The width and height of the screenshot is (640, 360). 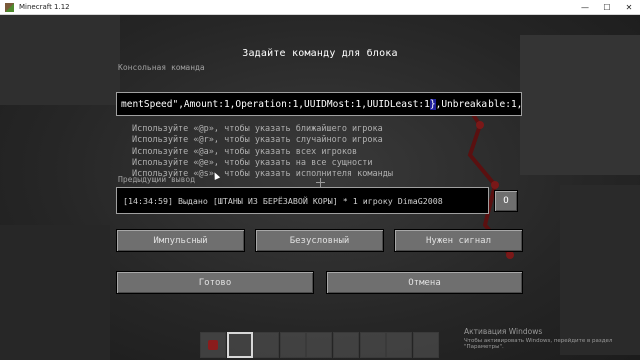 I want to click on toggle-output-button: O, so click(x=506, y=201).